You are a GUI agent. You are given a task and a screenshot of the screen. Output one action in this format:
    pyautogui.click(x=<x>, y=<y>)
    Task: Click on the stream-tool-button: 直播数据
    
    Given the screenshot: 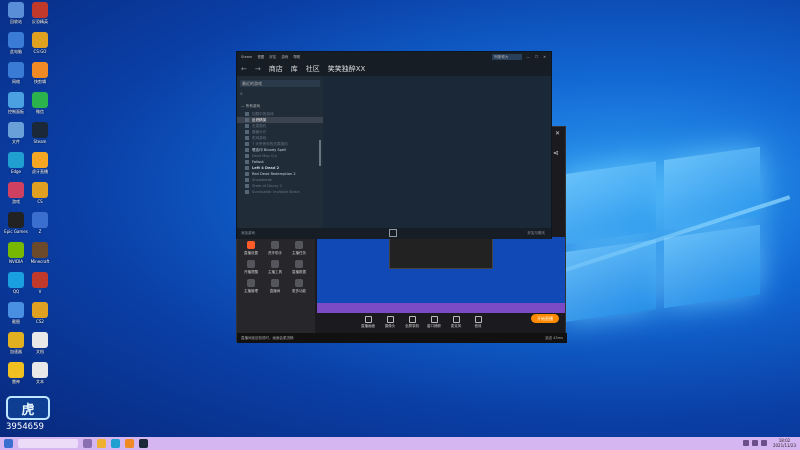 What is the action you would take?
    pyautogui.click(x=299, y=267)
    